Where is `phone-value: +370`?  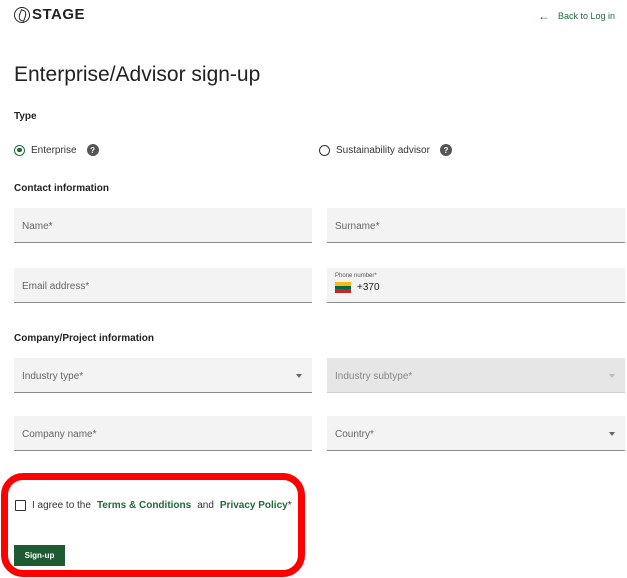
phone-value: +370 is located at coordinates (357, 288).